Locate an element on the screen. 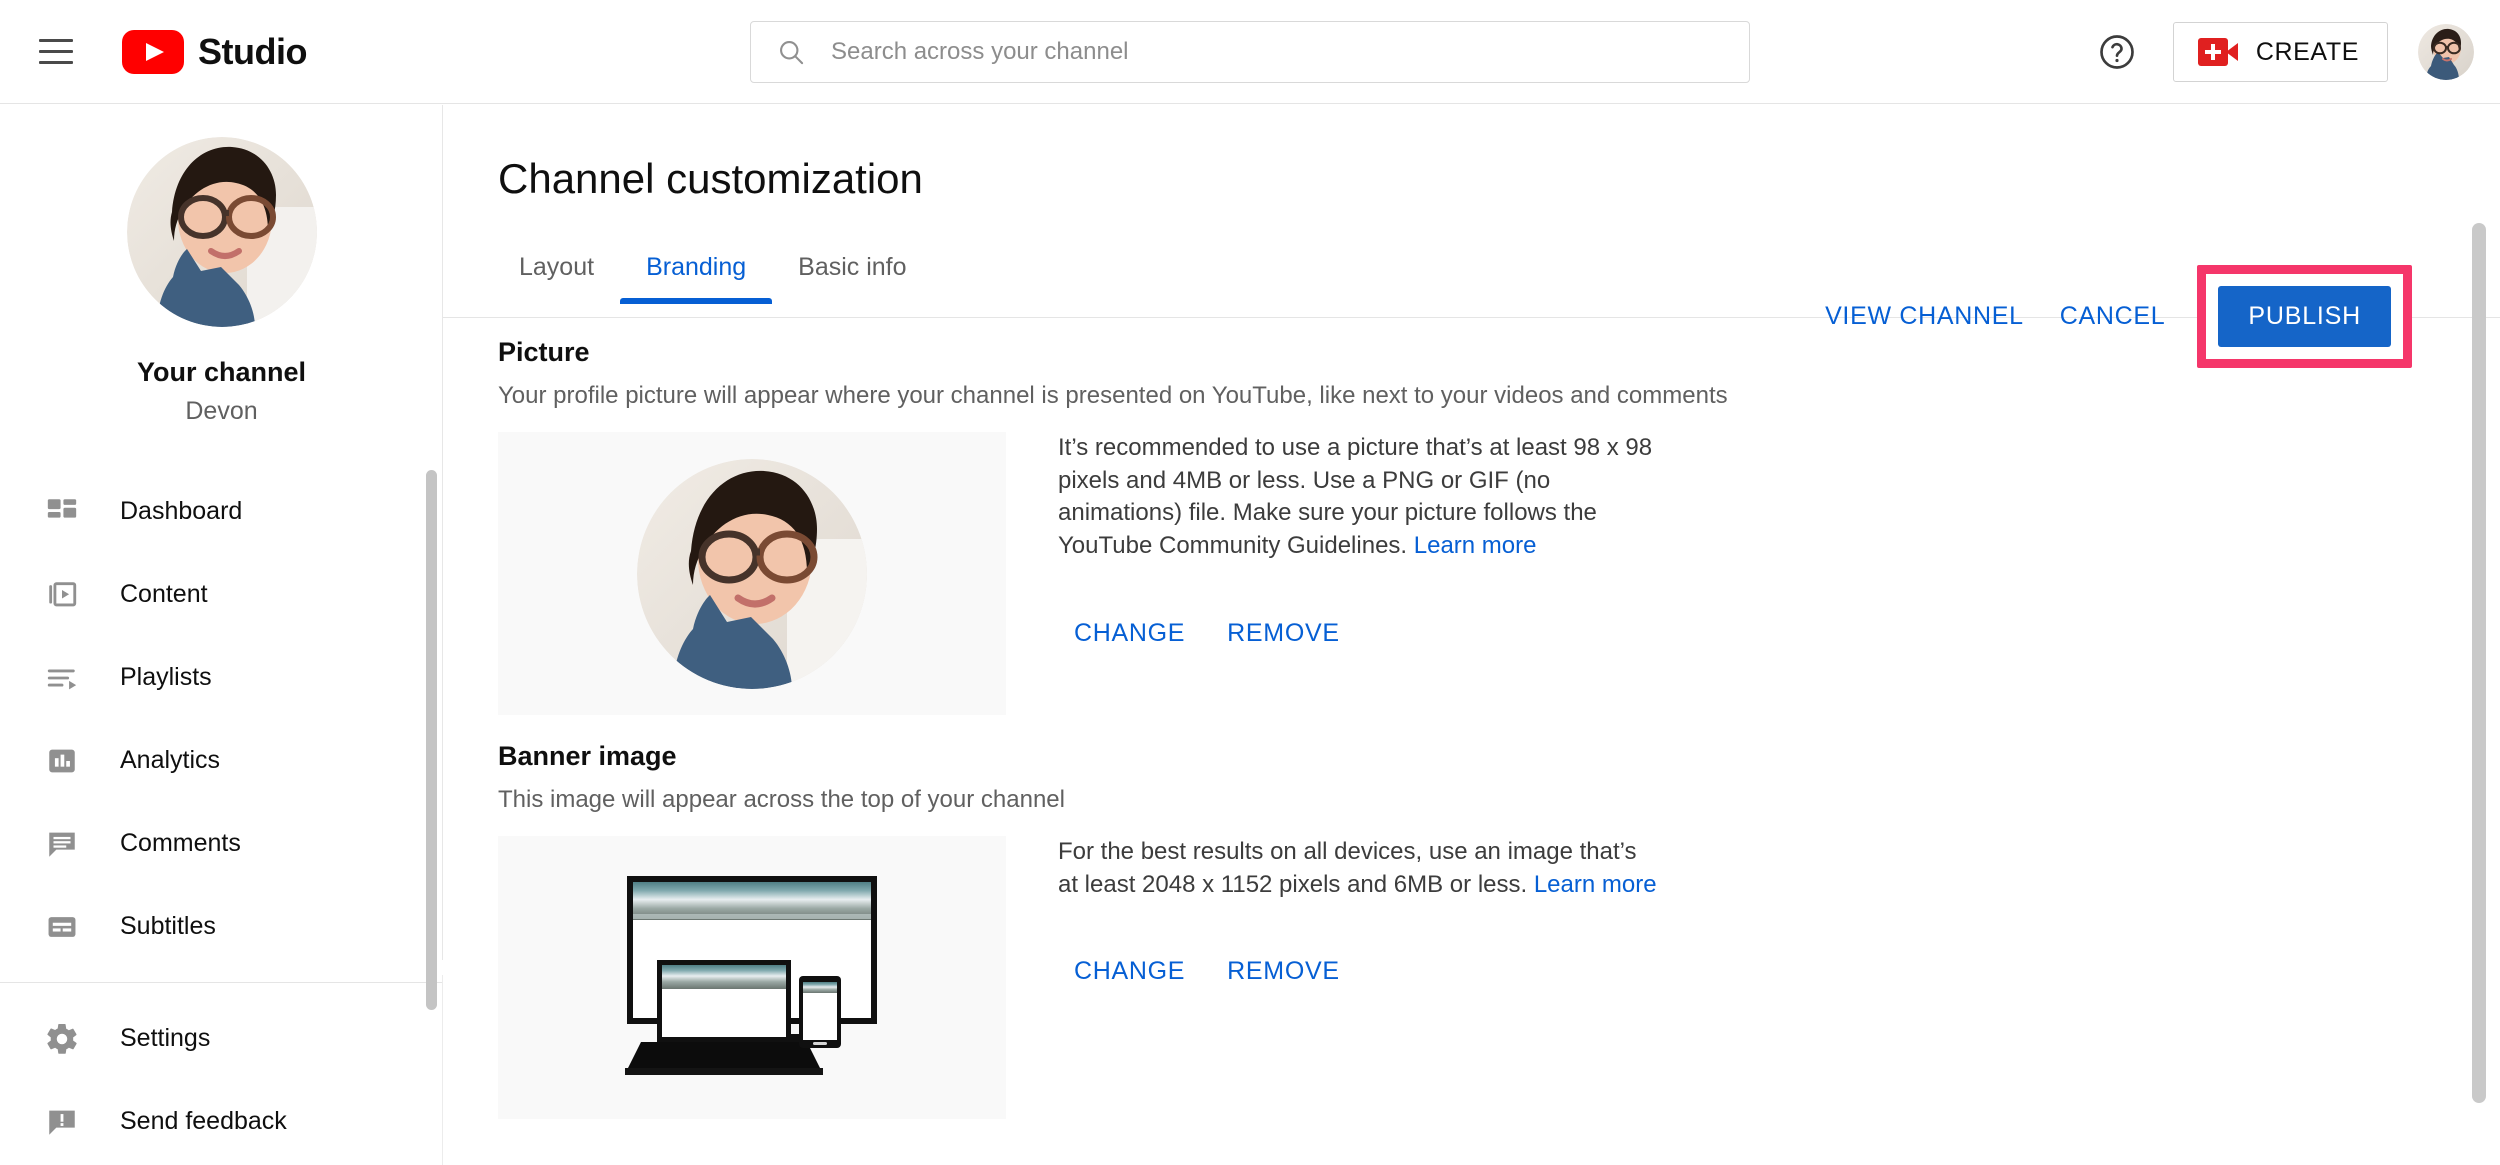 This screenshot has width=2500, height=1165. sidebar-label: Content is located at coordinates (164, 594).